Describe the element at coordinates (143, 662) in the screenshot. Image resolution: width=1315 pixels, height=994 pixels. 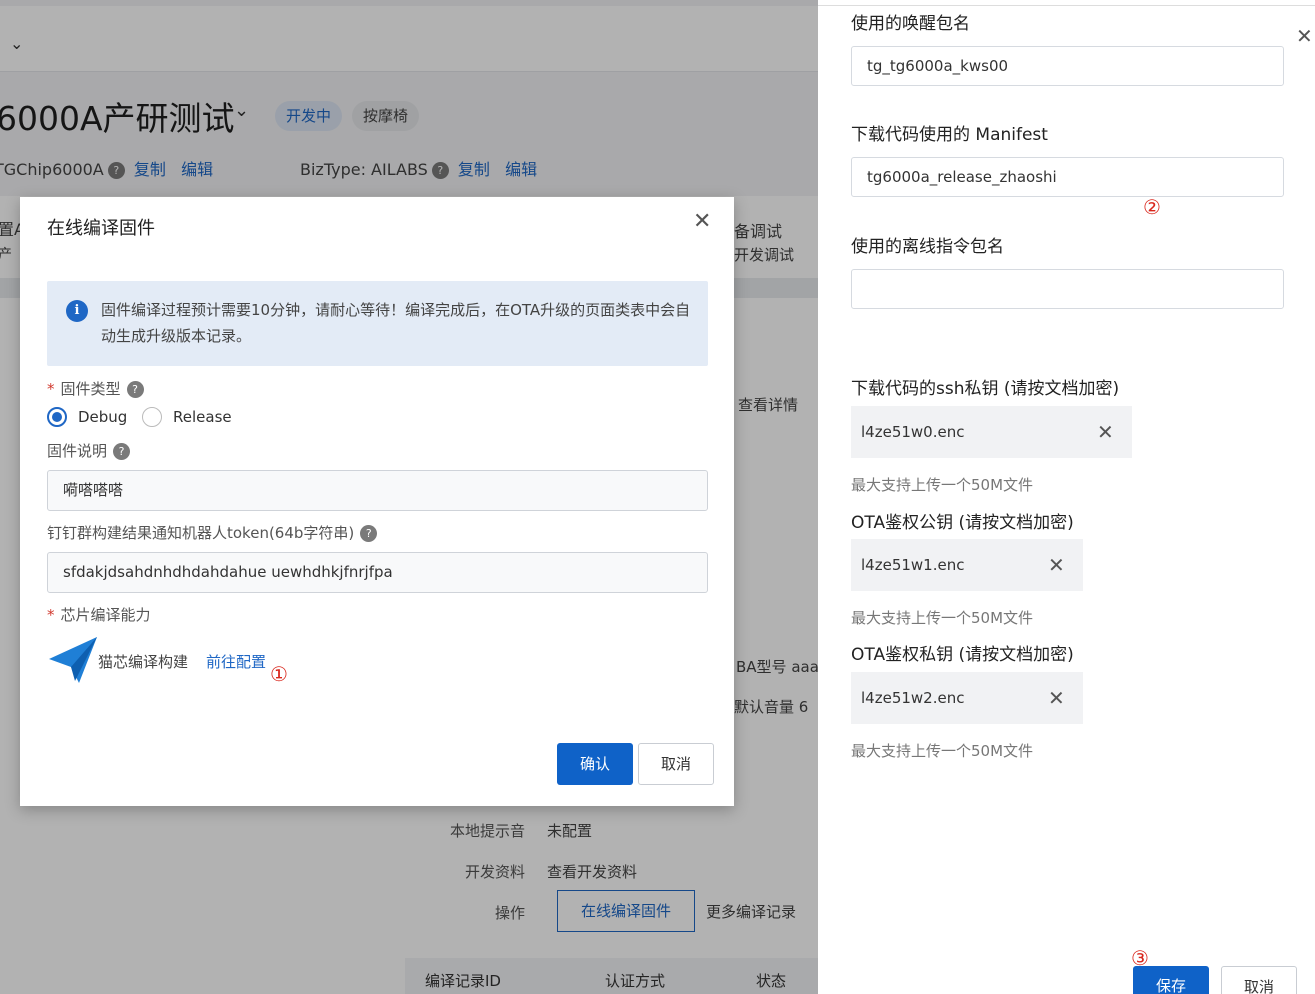
I see `chip-name: 猫芯编译构建` at that location.